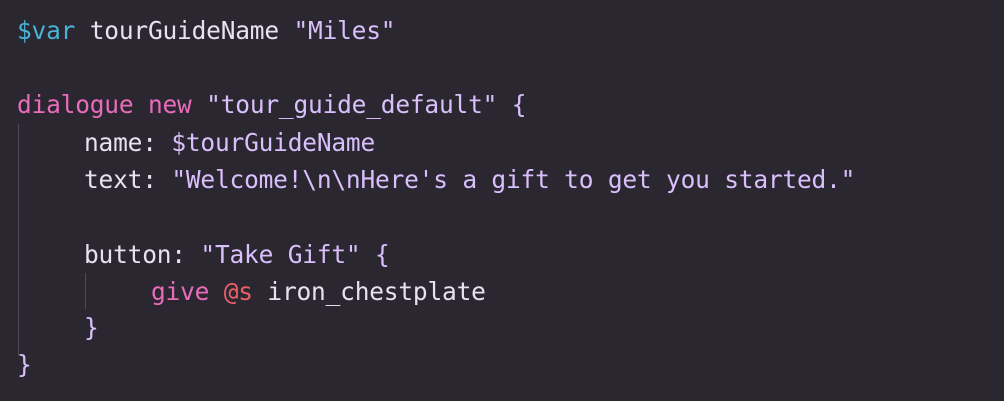 Image resolution: width=1004 pixels, height=401 pixels. I want to click on code-line-1: $var tourGuideName "Miles", so click(206, 30).